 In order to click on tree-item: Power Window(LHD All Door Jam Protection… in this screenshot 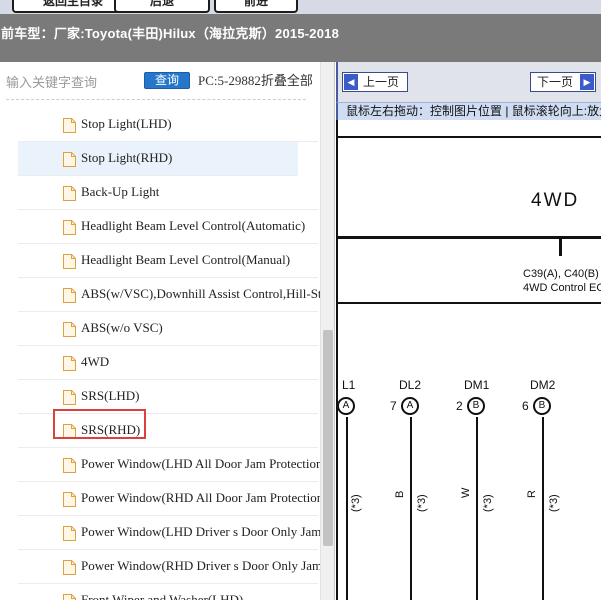, I will do `click(169, 465)`.